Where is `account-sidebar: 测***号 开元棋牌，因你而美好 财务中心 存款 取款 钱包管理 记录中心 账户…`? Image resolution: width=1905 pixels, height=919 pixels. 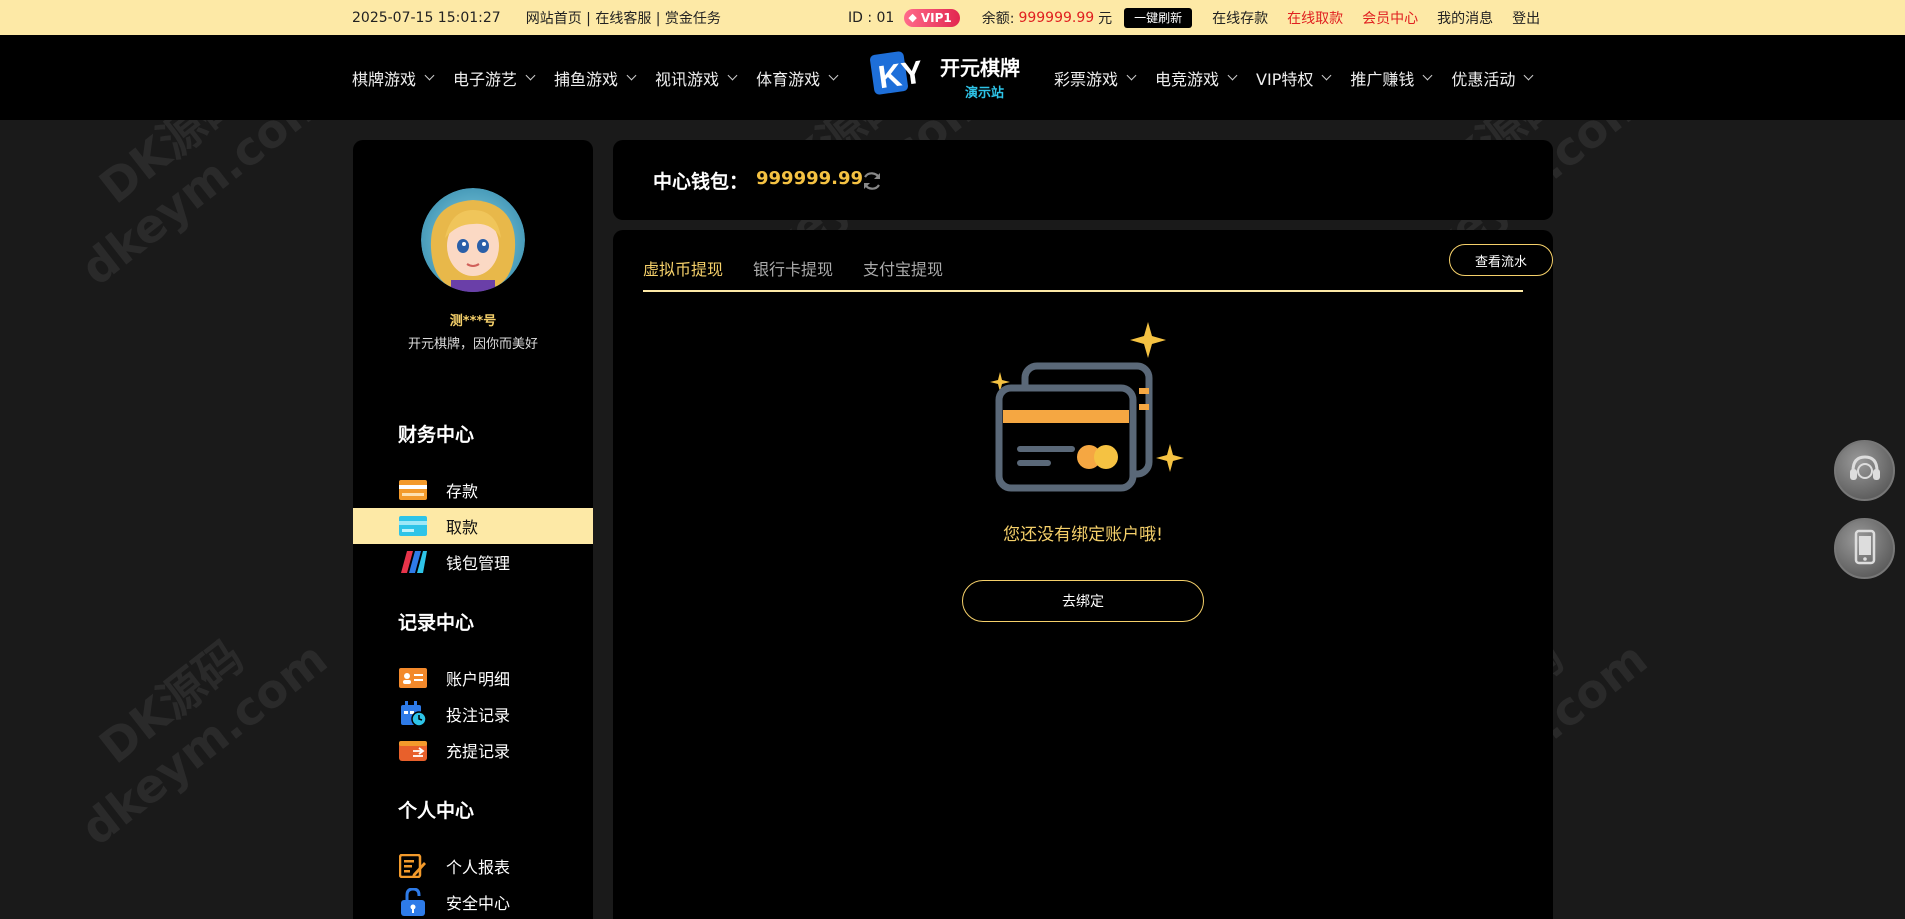
account-sidebar: 测***号 开元棋牌，因你而美好 财务中心 存款 取款 钱包管理 记录中心 账户… is located at coordinates (473, 529).